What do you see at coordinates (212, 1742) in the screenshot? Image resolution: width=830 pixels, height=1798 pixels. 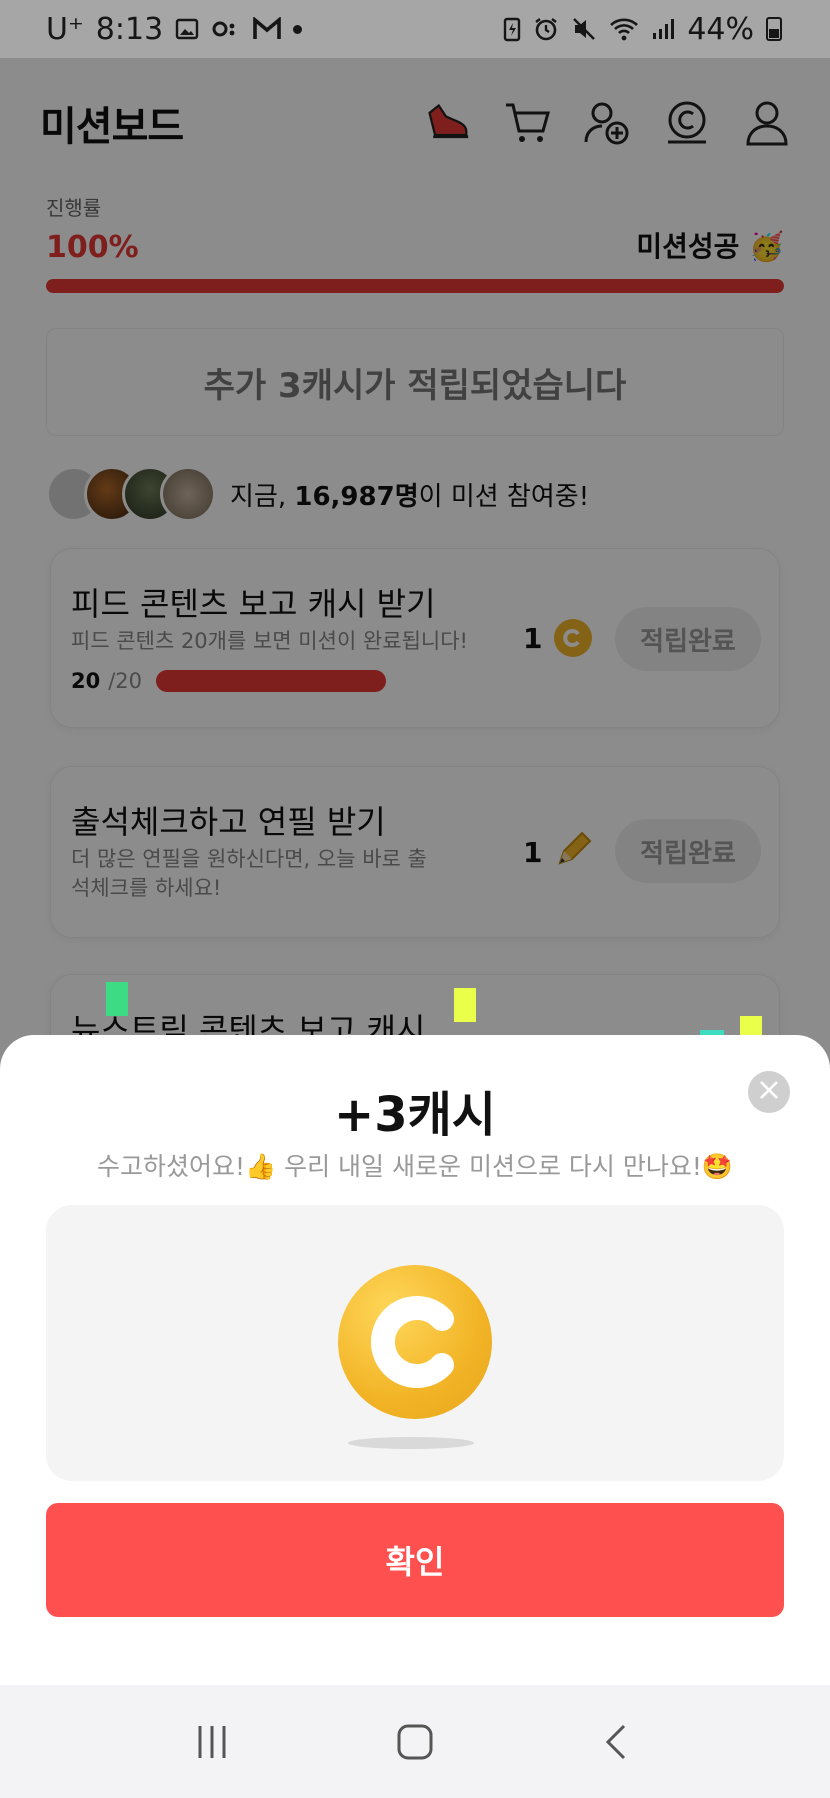 I see `recent-apps-icon` at bounding box center [212, 1742].